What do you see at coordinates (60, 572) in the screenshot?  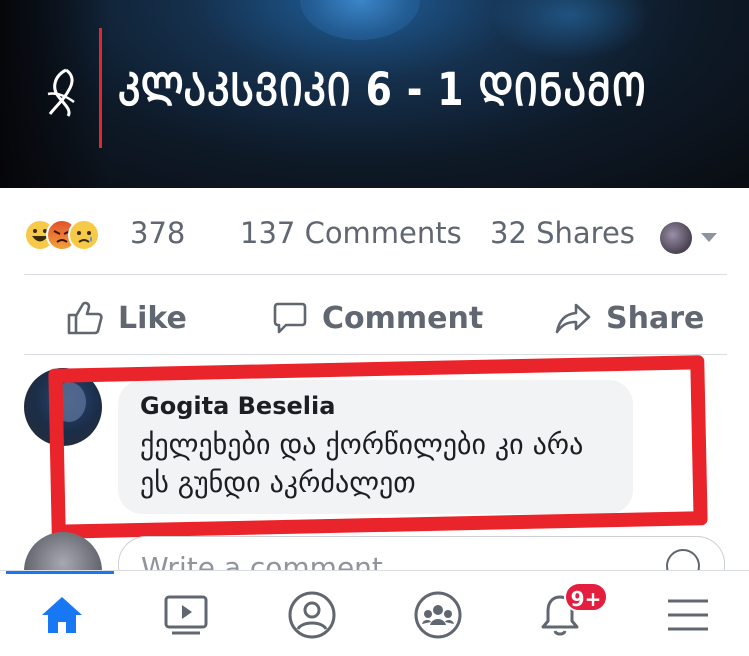 I see `active-tab-indicator` at bounding box center [60, 572].